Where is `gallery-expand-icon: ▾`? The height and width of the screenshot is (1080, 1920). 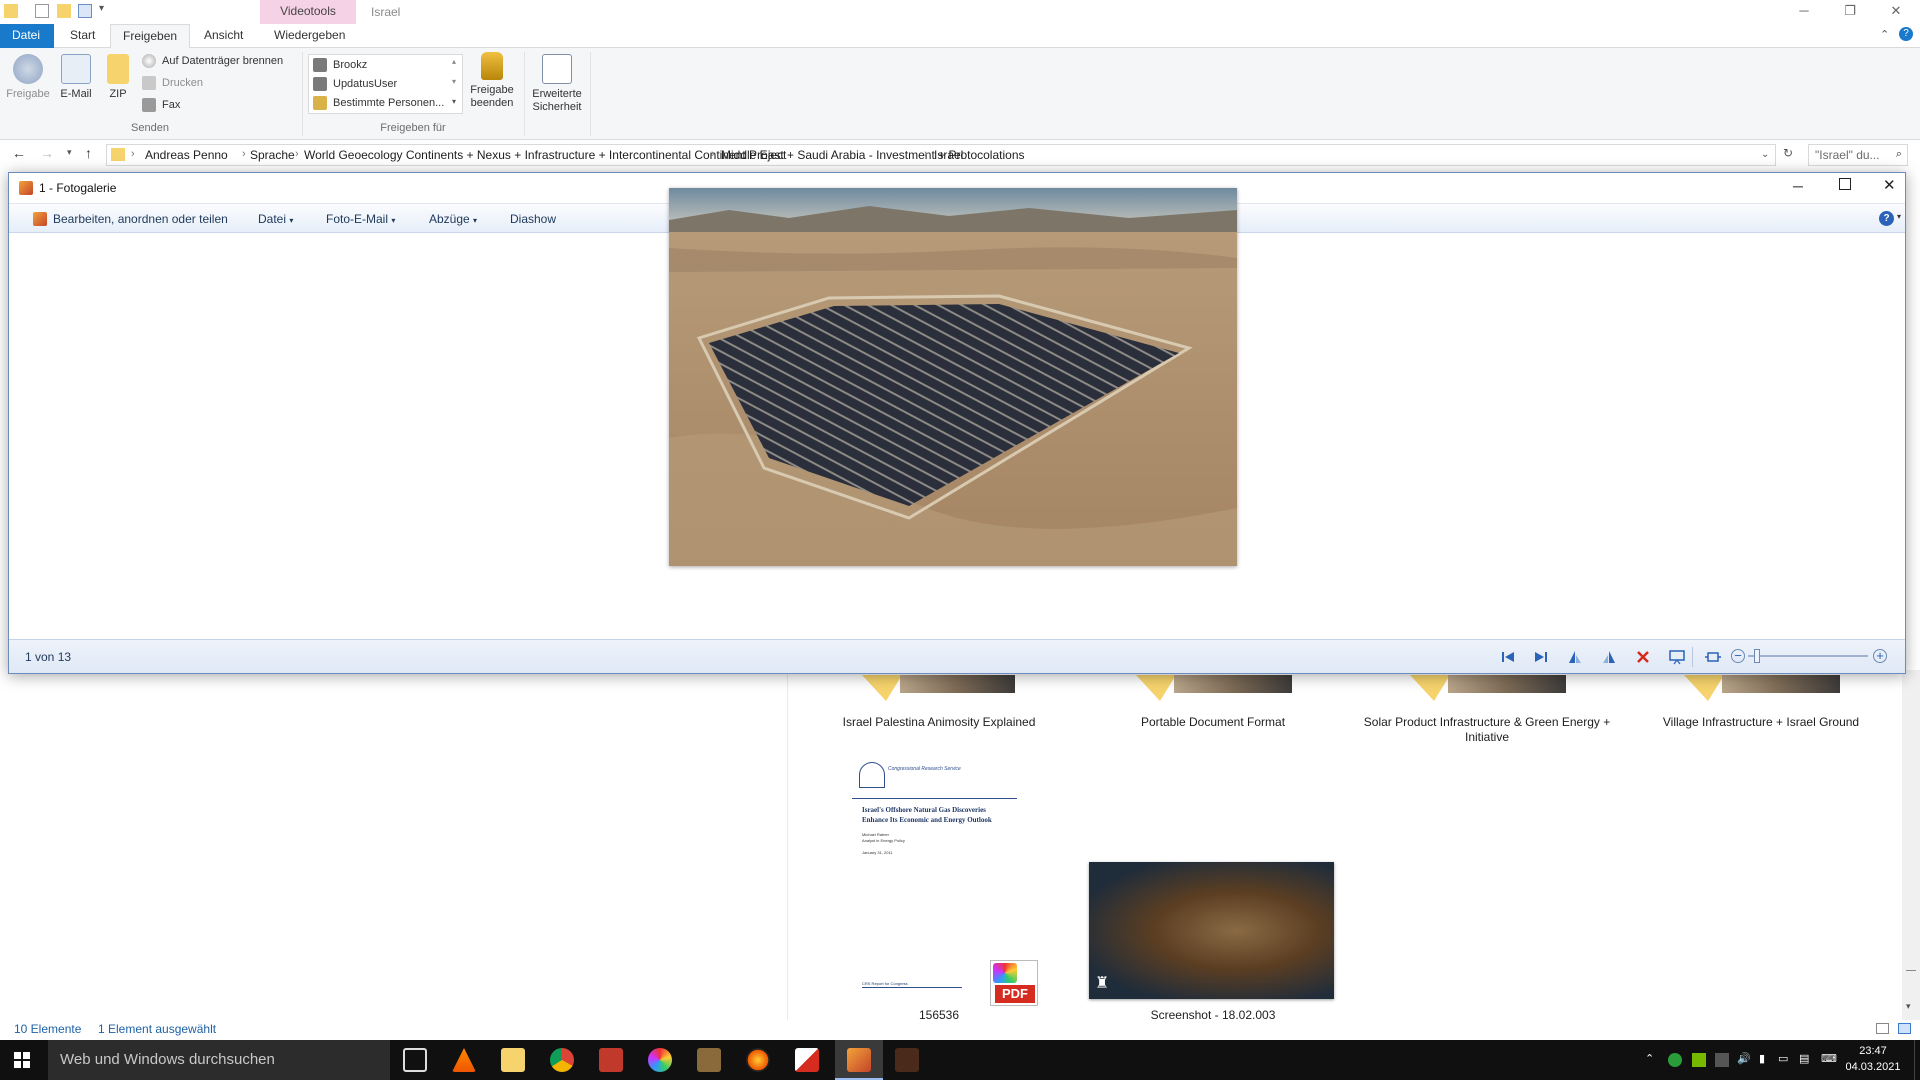 gallery-expand-icon: ▾ is located at coordinates (454, 101).